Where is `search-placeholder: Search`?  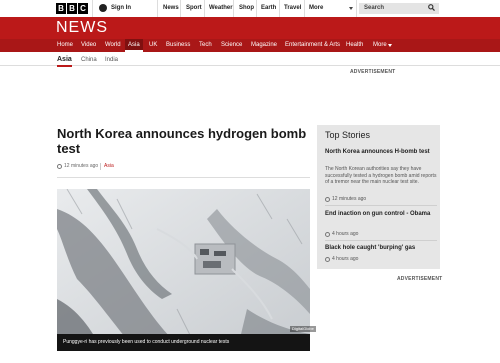
search-placeholder: Search is located at coordinates (374, 8).